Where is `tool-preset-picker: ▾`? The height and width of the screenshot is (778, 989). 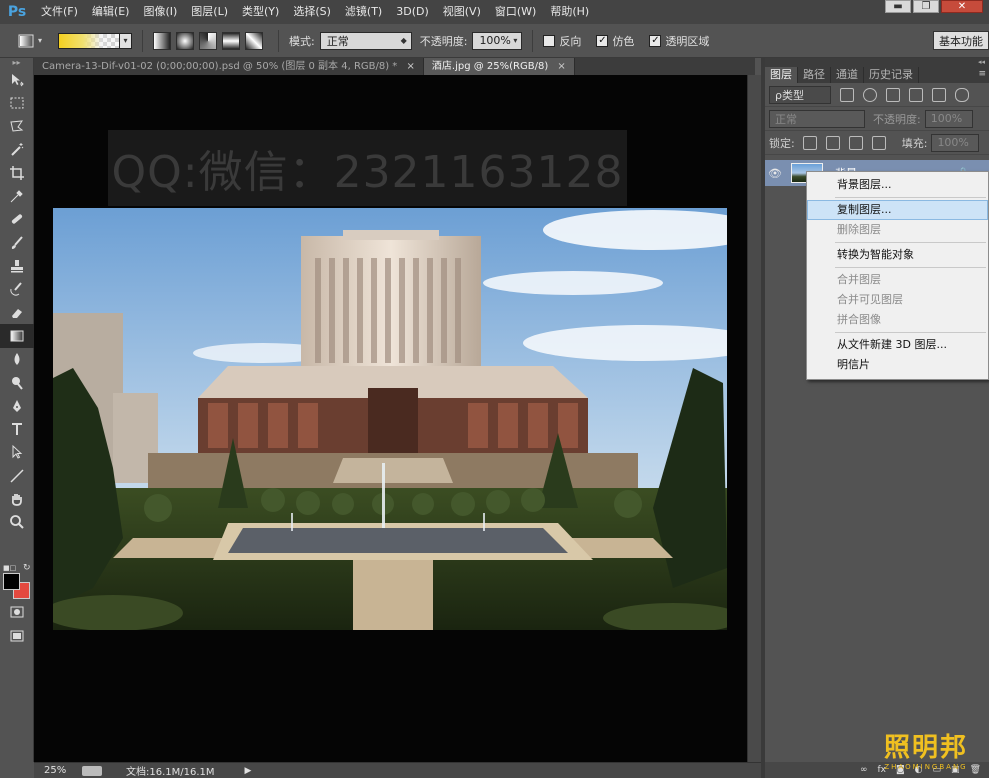 tool-preset-picker: ▾ is located at coordinates (30, 41).